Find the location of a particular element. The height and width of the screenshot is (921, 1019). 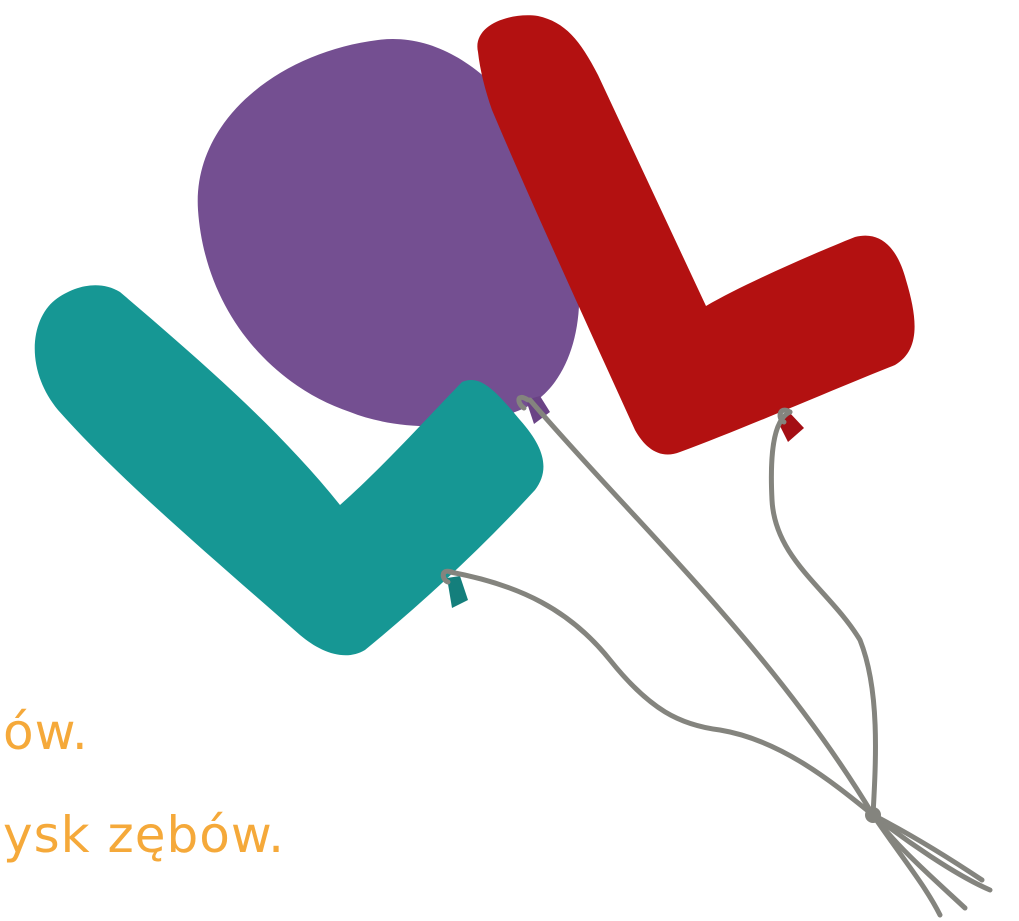

strings-knot is located at coordinates (873, 815).